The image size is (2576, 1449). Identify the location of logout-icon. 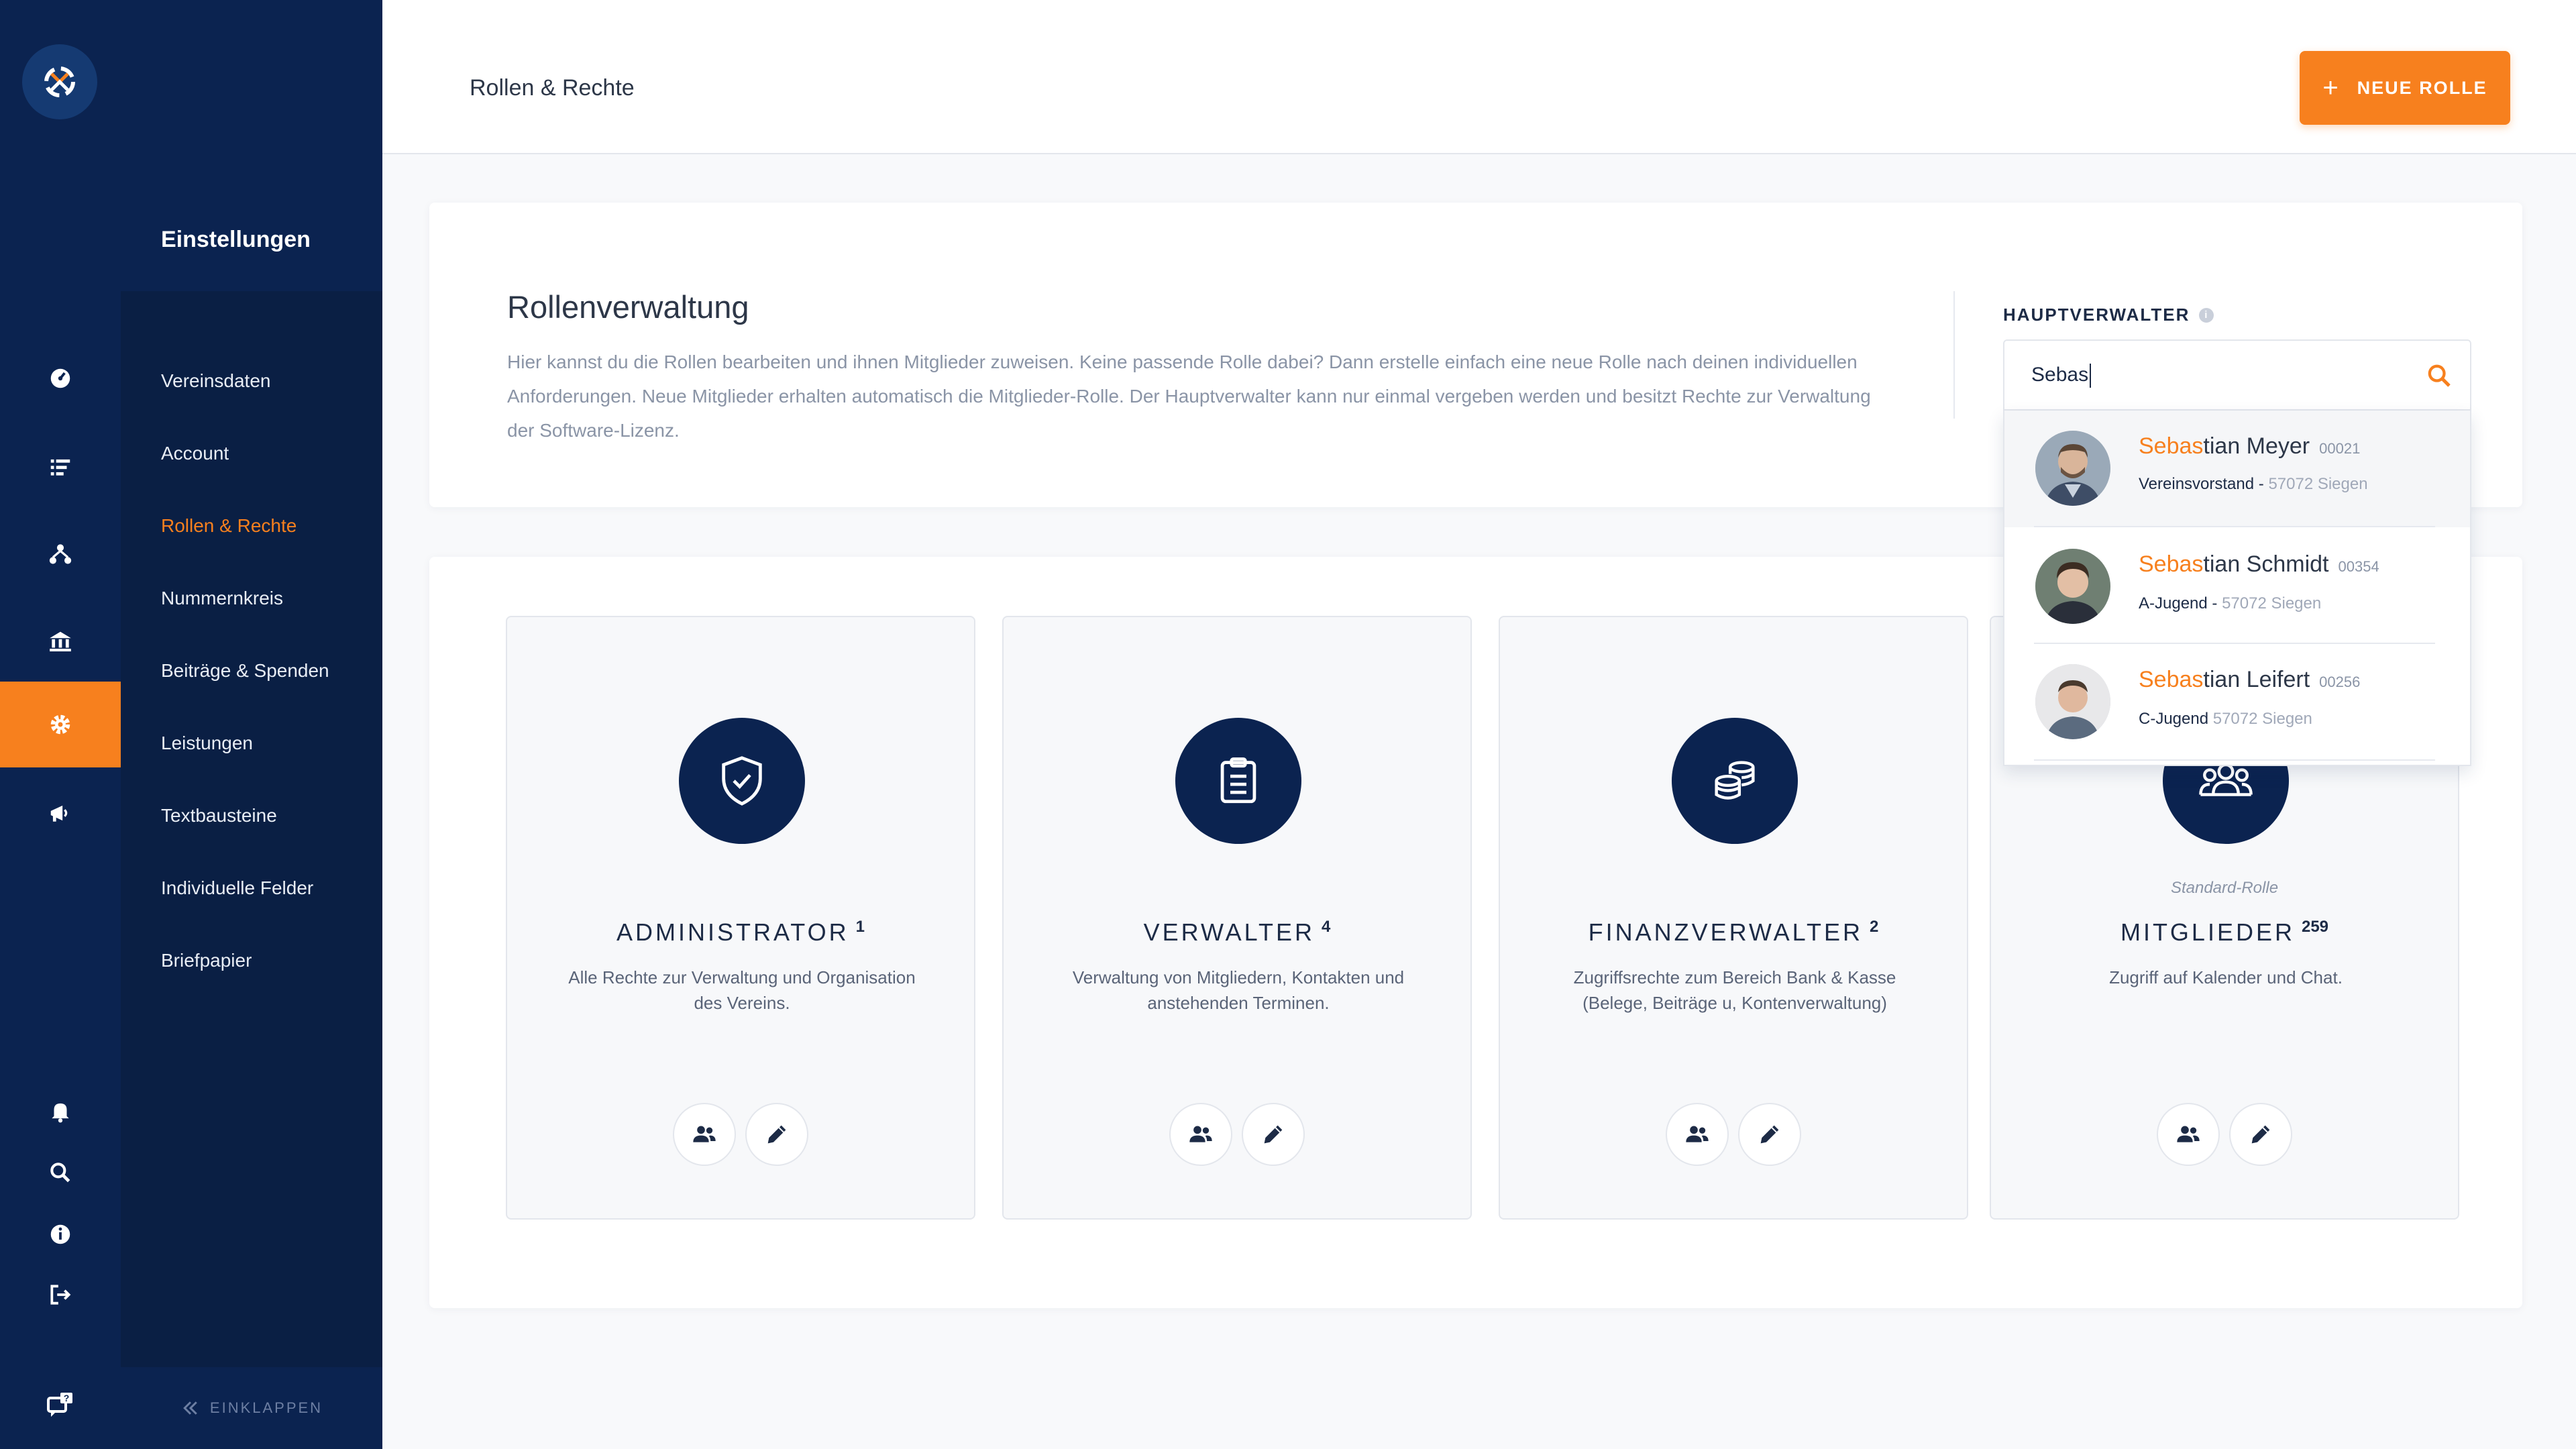
(60, 1295).